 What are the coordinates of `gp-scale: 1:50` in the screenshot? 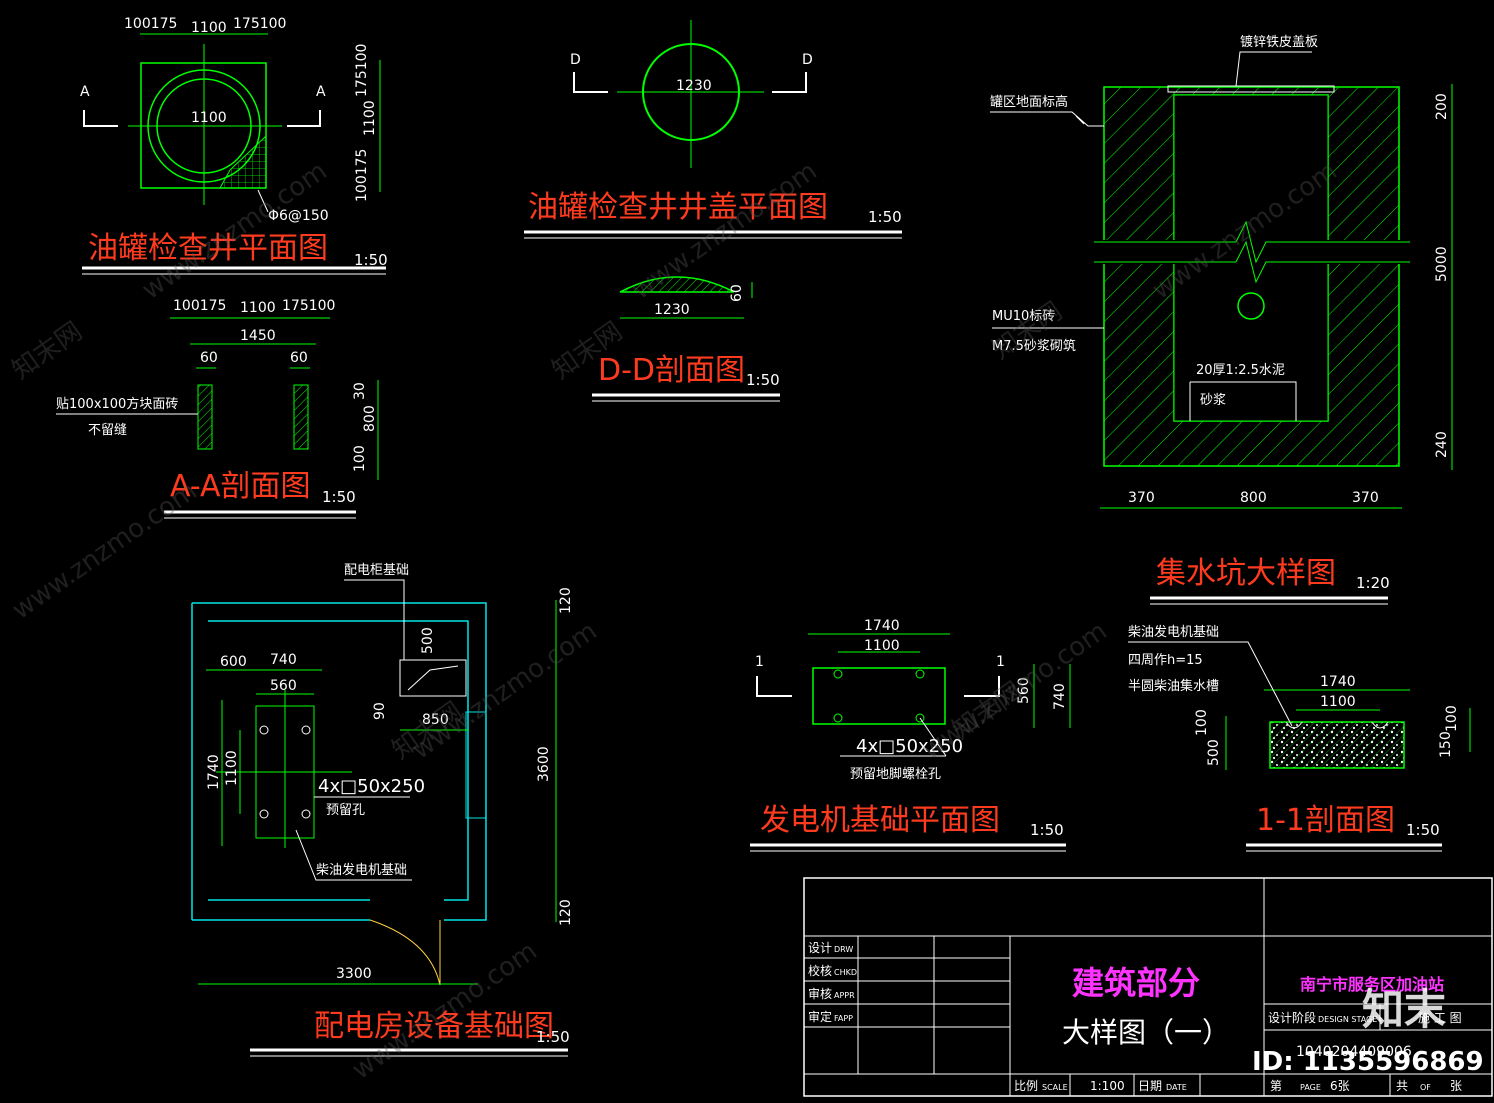 It's located at (1047, 830).